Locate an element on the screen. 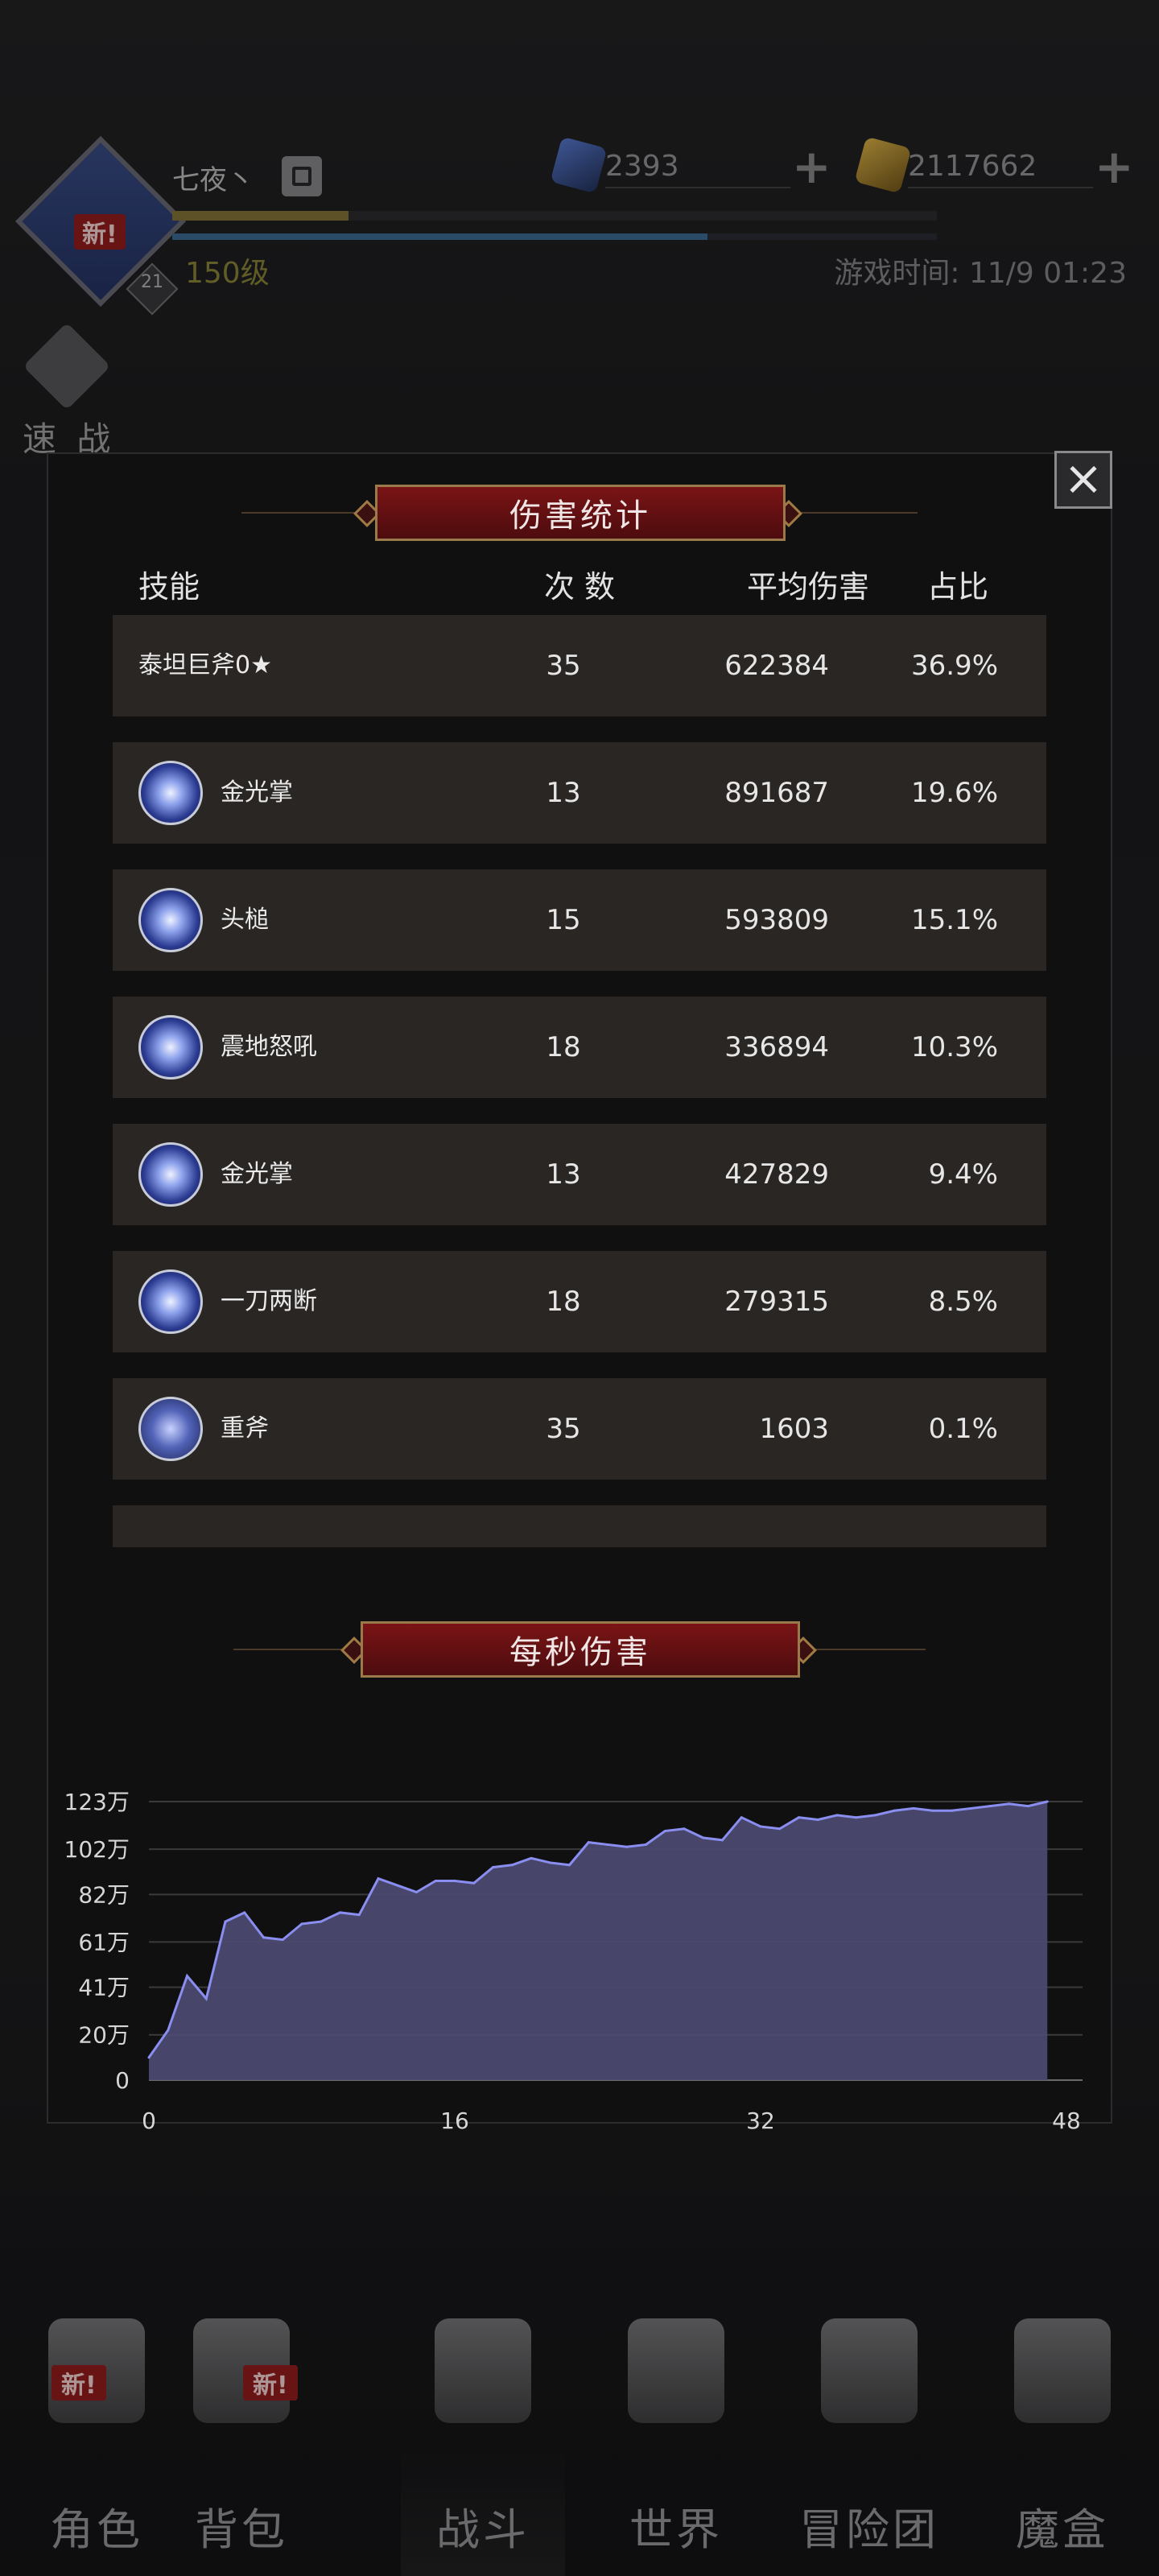 Image resolution: width=1159 pixels, height=2576 pixels. y-tick-label: 20万 is located at coordinates (104, 2035).